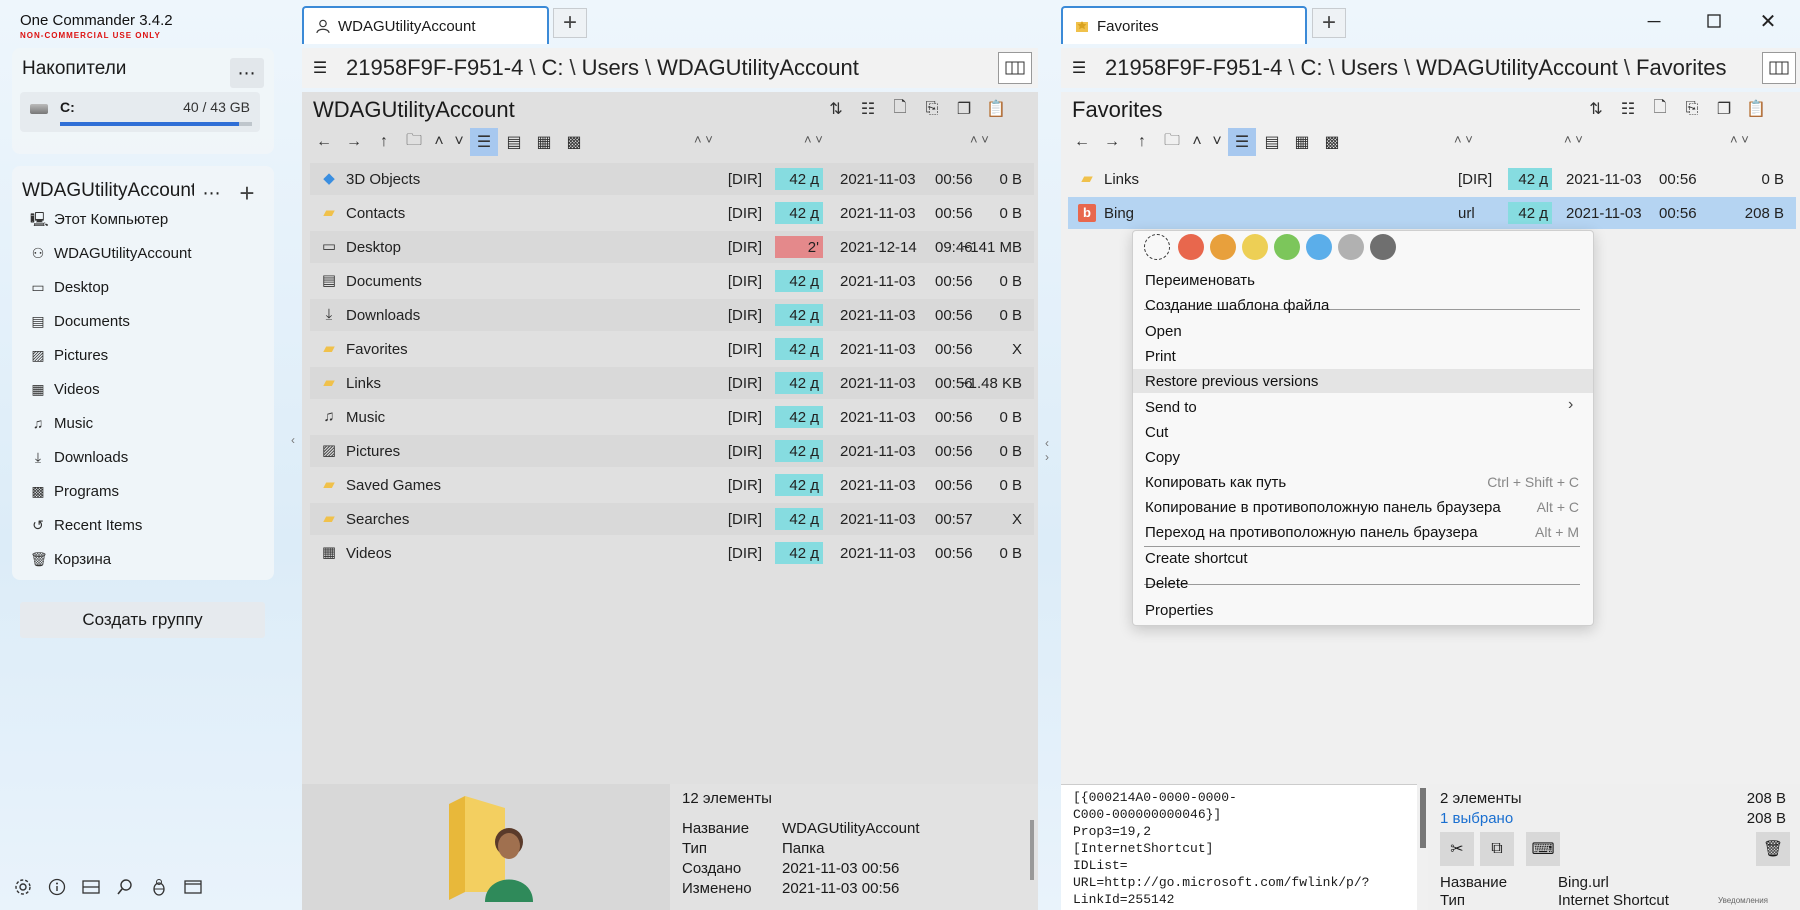 This screenshot has width=1800, height=910. Describe the element at coordinates (672, 349) in the screenshot. I see `table-row: ▰ Favorites [DIR] 42 д 2021-11-03 00:56 X` at that location.